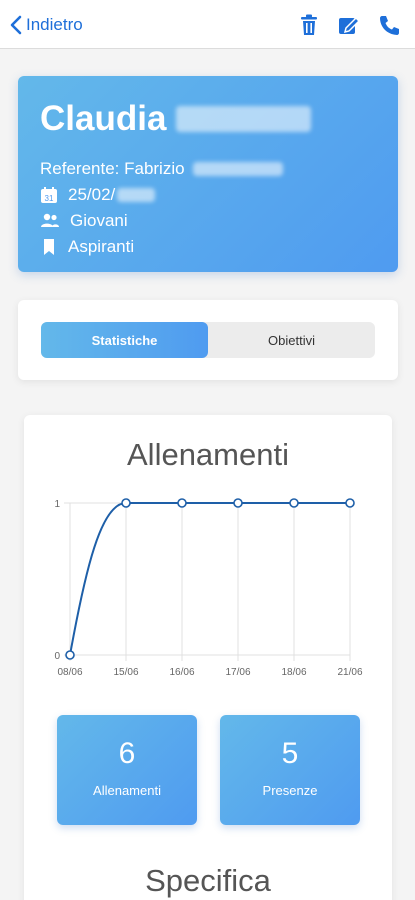  I want to click on y-tick-label: 1, so click(57, 504).